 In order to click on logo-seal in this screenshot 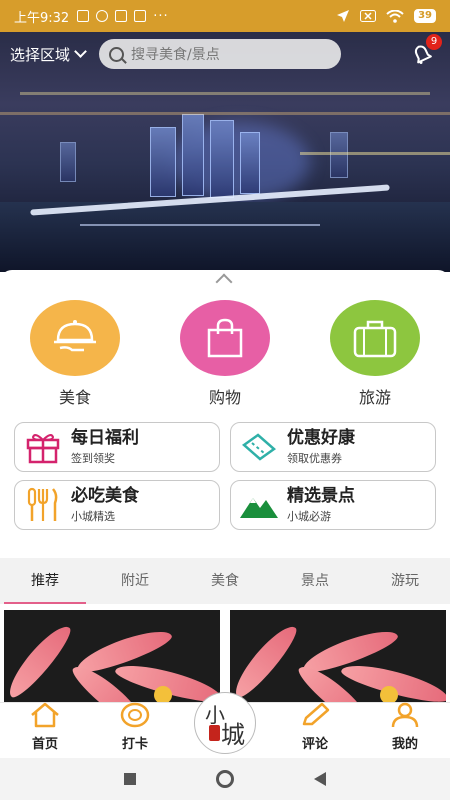, I will do `click(214, 733)`.